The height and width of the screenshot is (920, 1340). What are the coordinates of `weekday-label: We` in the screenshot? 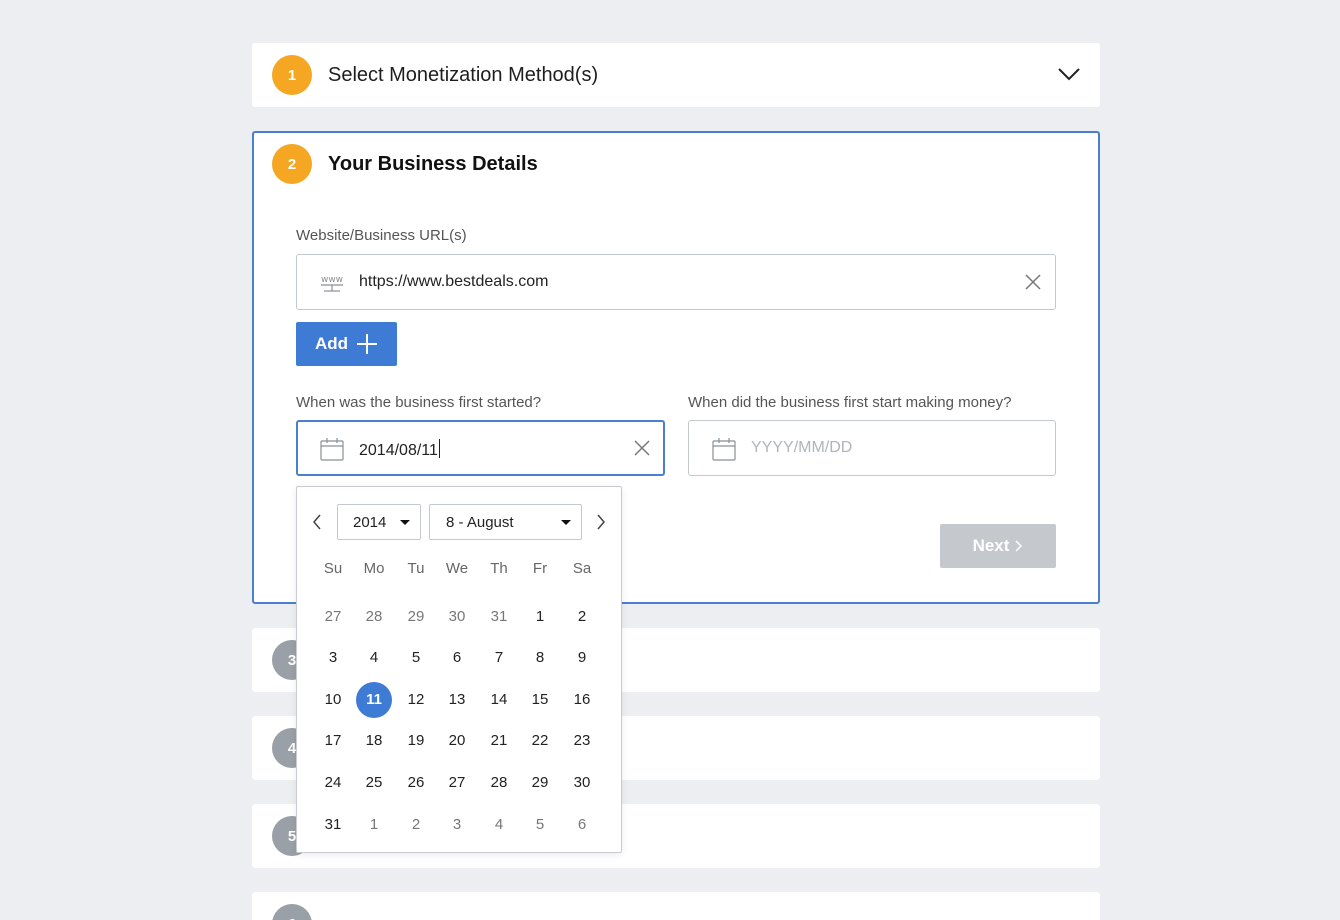 It's located at (457, 568).